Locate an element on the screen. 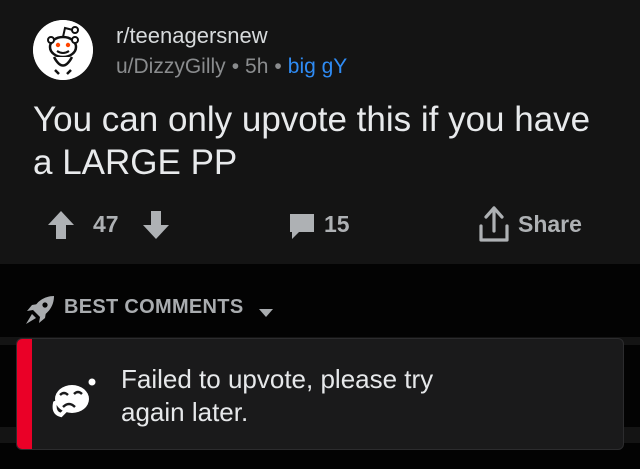 This screenshot has height=469, width=640. downvote-arrow-icon is located at coordinates (156, 227).